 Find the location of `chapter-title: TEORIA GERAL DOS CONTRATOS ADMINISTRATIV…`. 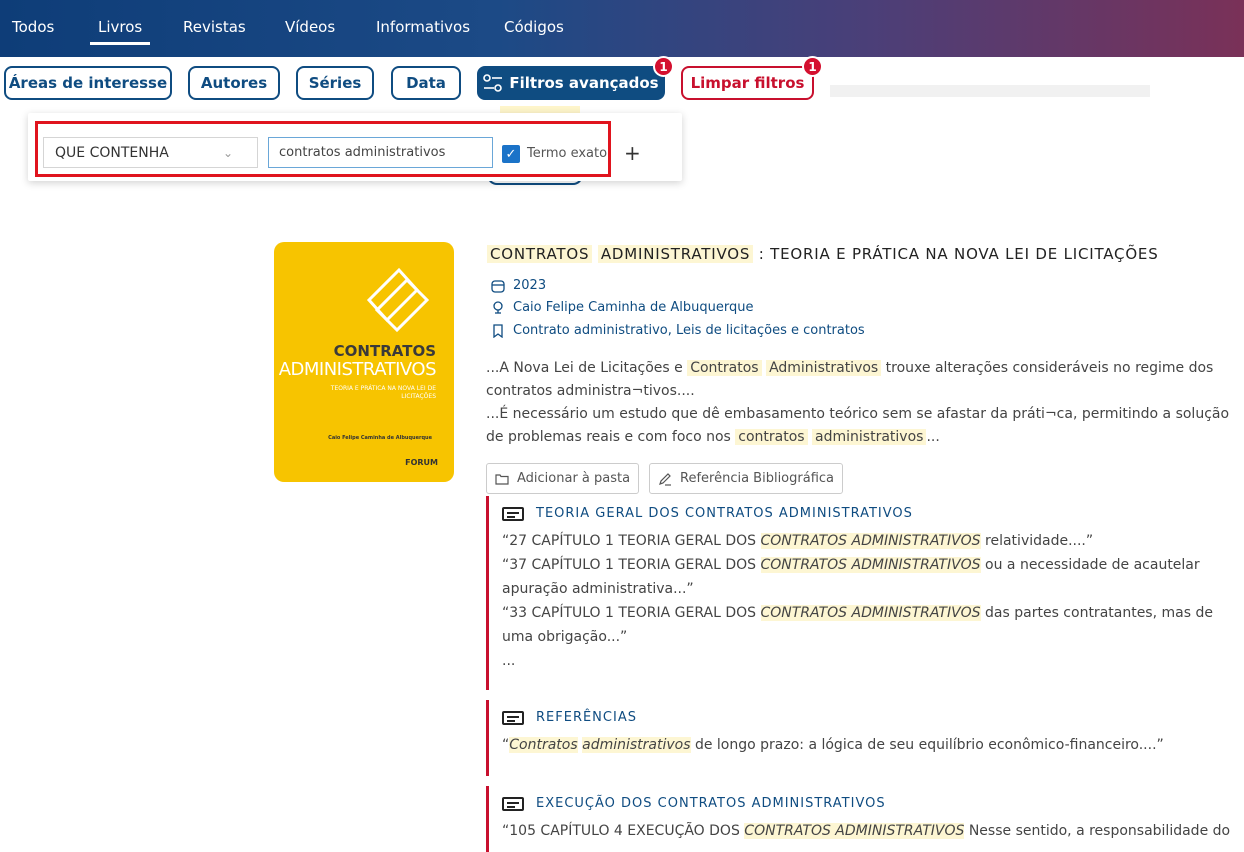

chapter-title: TEORIA GERAL DOS CONTRATOS ADMINISTRATIV… is located at coordinates (870, 513).